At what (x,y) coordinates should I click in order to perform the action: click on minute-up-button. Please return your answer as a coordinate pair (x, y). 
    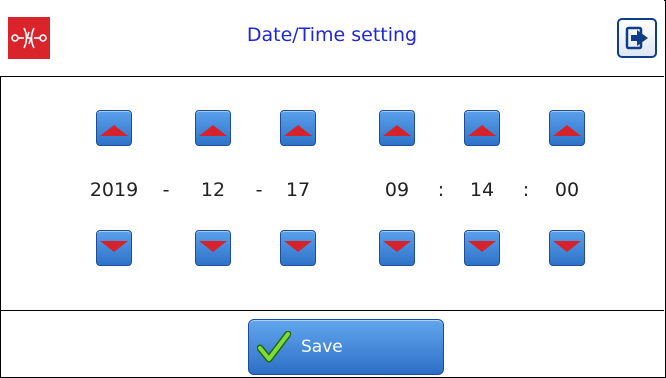
    Looking at the image, I should click on (482, 128).